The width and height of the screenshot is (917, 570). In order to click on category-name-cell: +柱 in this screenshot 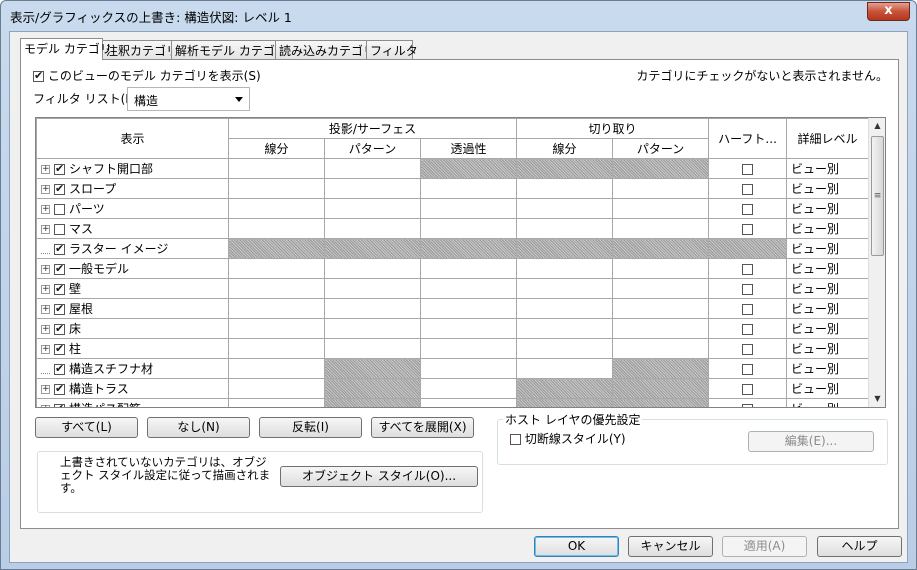, I will do `click(132, 348)`.